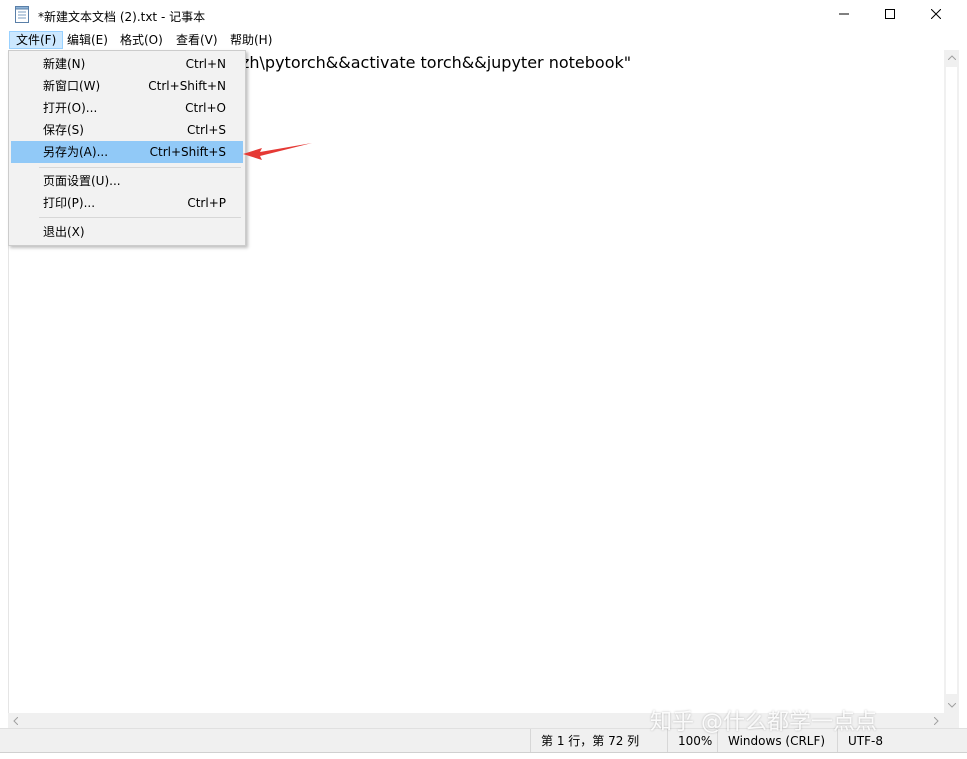 The width and height of the screenshot is (967, 759). I want to click on menu-item-open: 打开(O)... Ctrl+O, so click(127, 108).